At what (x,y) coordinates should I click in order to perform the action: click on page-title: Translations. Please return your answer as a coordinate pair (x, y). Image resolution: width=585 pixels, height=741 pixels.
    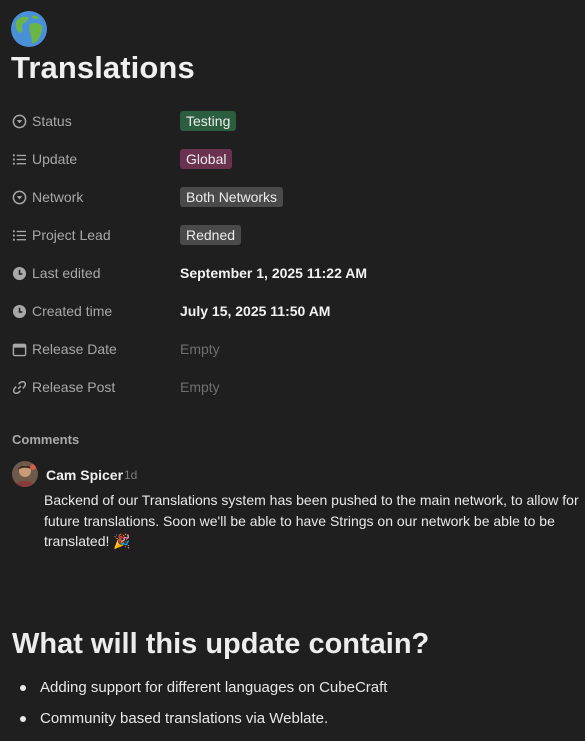
    Looking at the image, I should click on (103, 67).